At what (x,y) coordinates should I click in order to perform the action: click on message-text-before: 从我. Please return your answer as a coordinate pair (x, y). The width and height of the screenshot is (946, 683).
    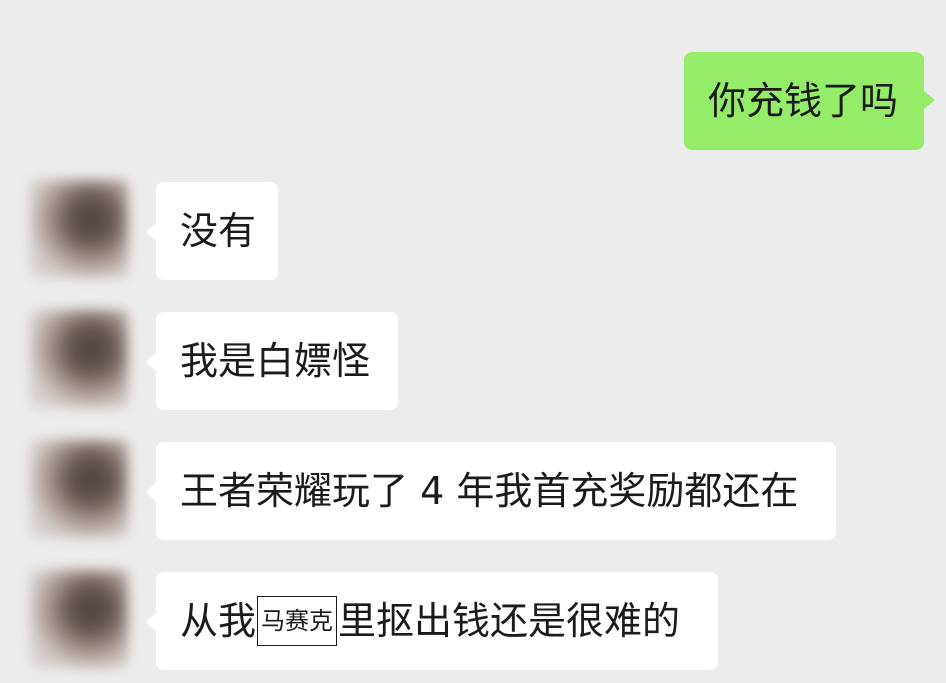
    Looking at the image, I should click on (218, 621).